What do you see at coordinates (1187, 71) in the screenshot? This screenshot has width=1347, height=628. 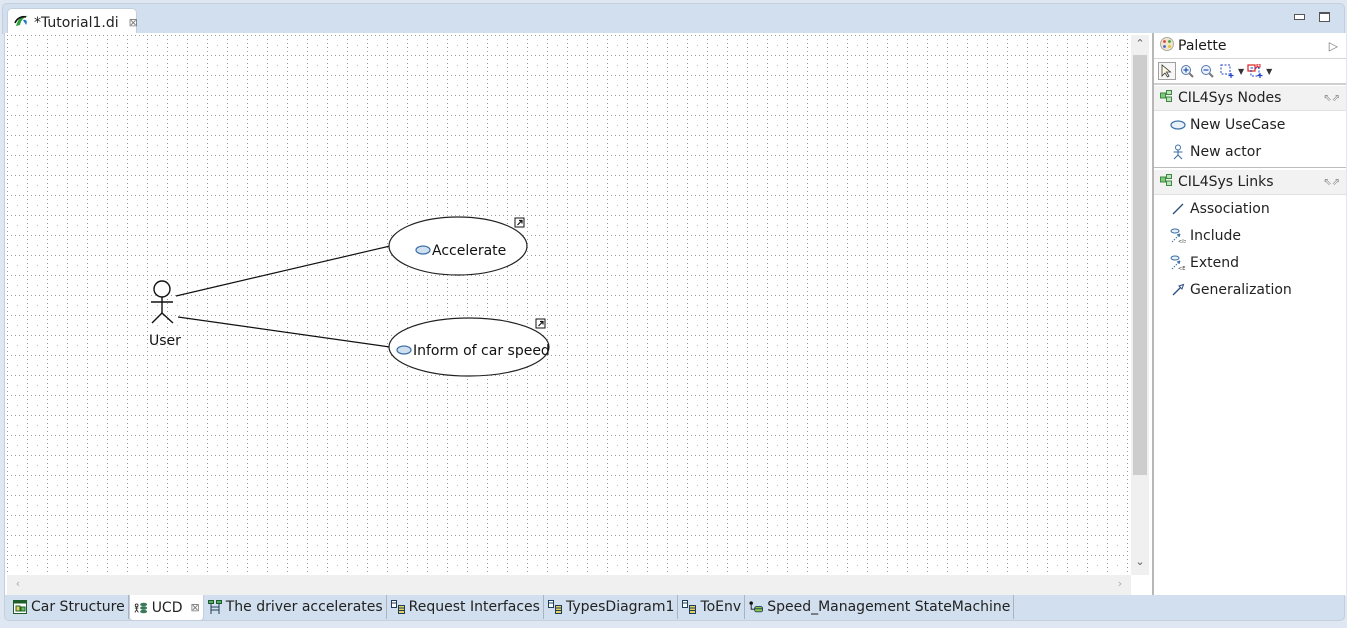 I see `zoom-in-icon` at bounding box center [1187, 71].